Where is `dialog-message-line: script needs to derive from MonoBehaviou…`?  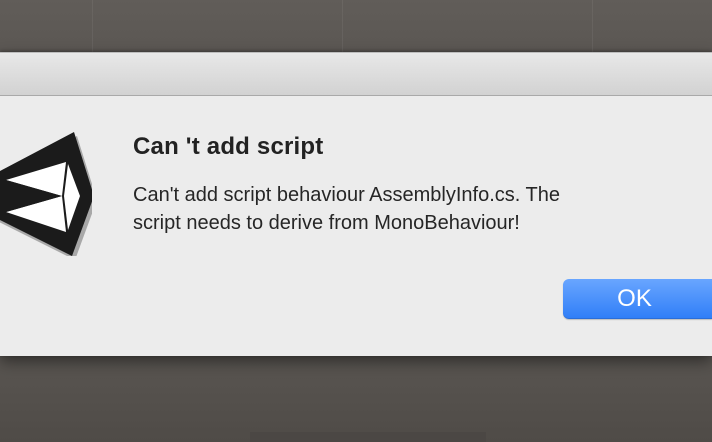 dialog-message-line: script needs to derive from MonoBehaviou… is located at coordinates (326, 223).